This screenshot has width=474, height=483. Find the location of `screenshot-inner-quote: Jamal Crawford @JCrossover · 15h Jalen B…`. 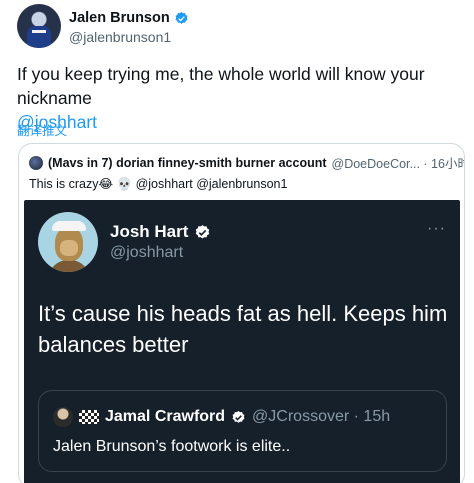

screenshot-inner-quote: Jamal Crawford @JCrossover · 15h Jalen B… is located at coordinates (242, 431).